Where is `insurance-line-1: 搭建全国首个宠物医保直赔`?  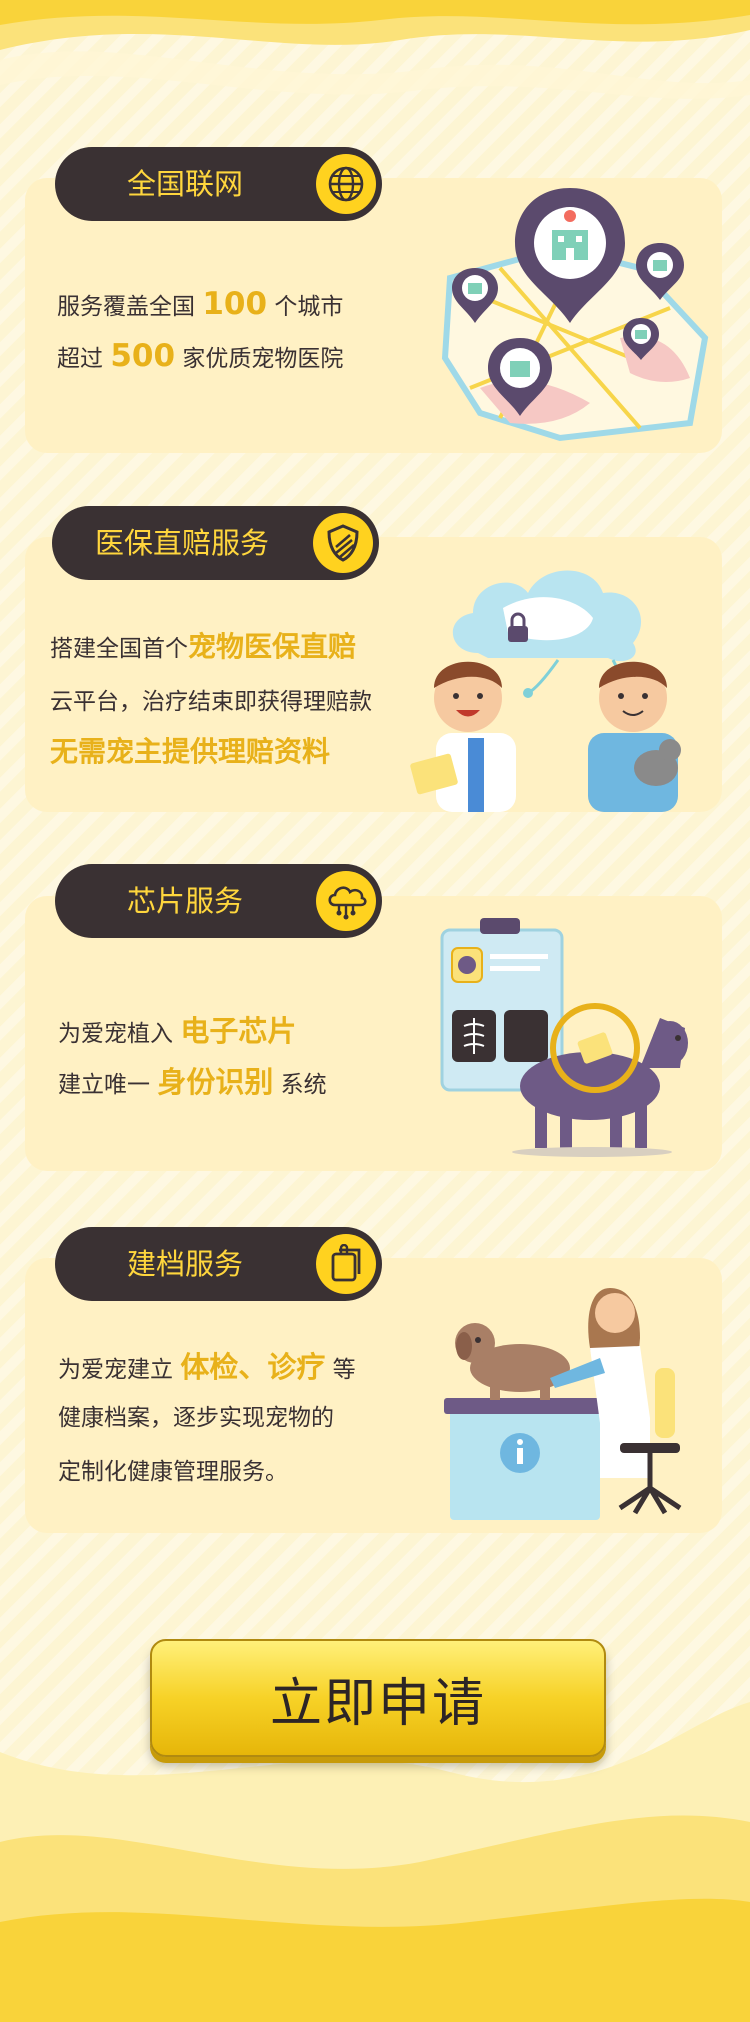 insurance-line-1: 搭建全国首个宠物医保直赔 is located at coordinates (203, 646).